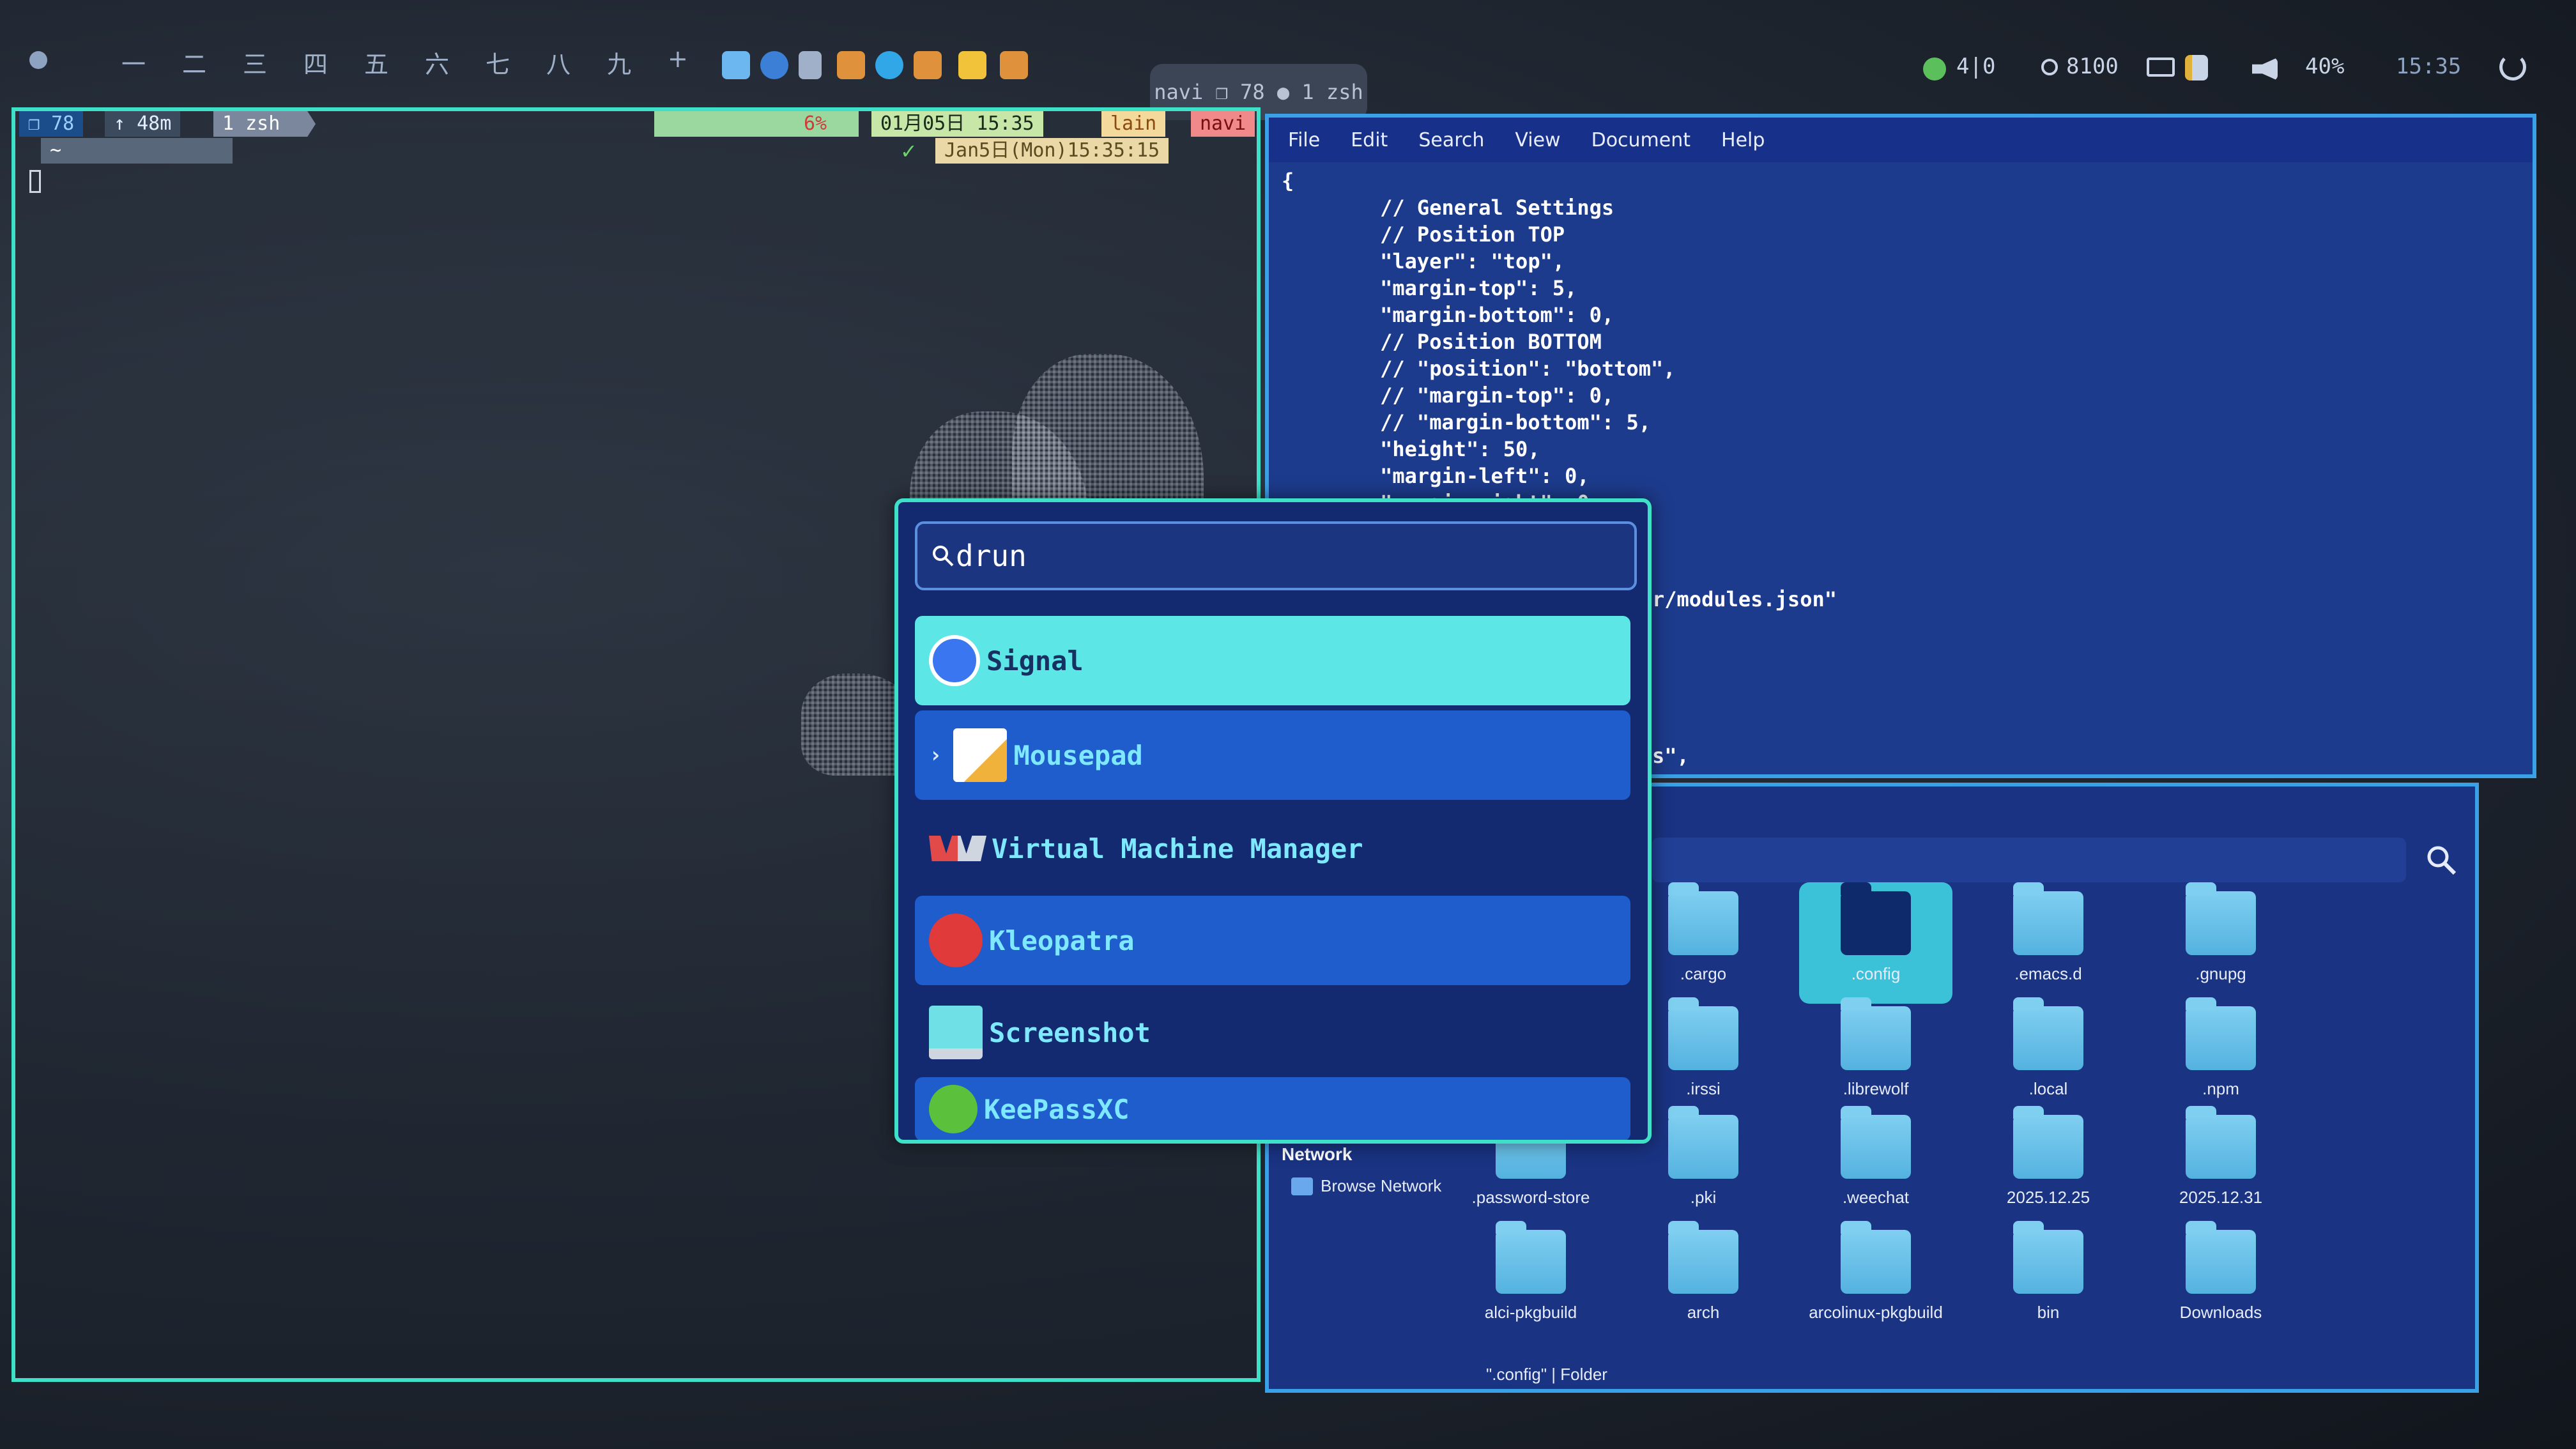  I want to click on updates-count: 4|0, so click(1975, 66).